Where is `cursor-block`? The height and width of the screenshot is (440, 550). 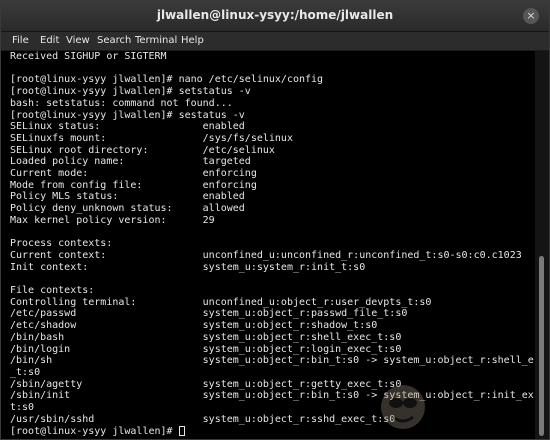
cursor-block is located at coordinates (181, 430).